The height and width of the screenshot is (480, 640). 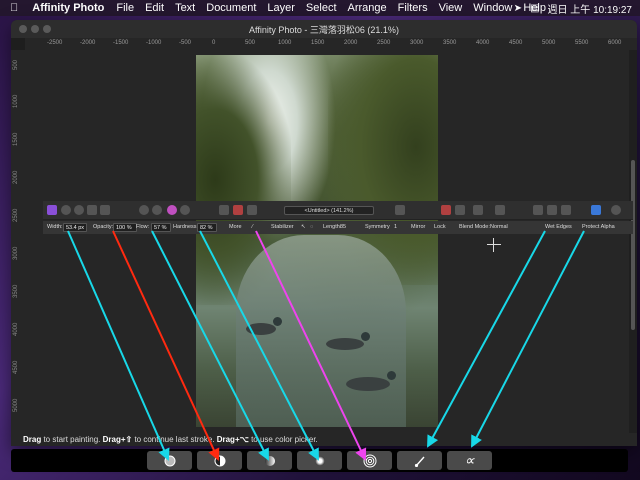 I want to click on stabilizer-button, so click(x=369, y=460).